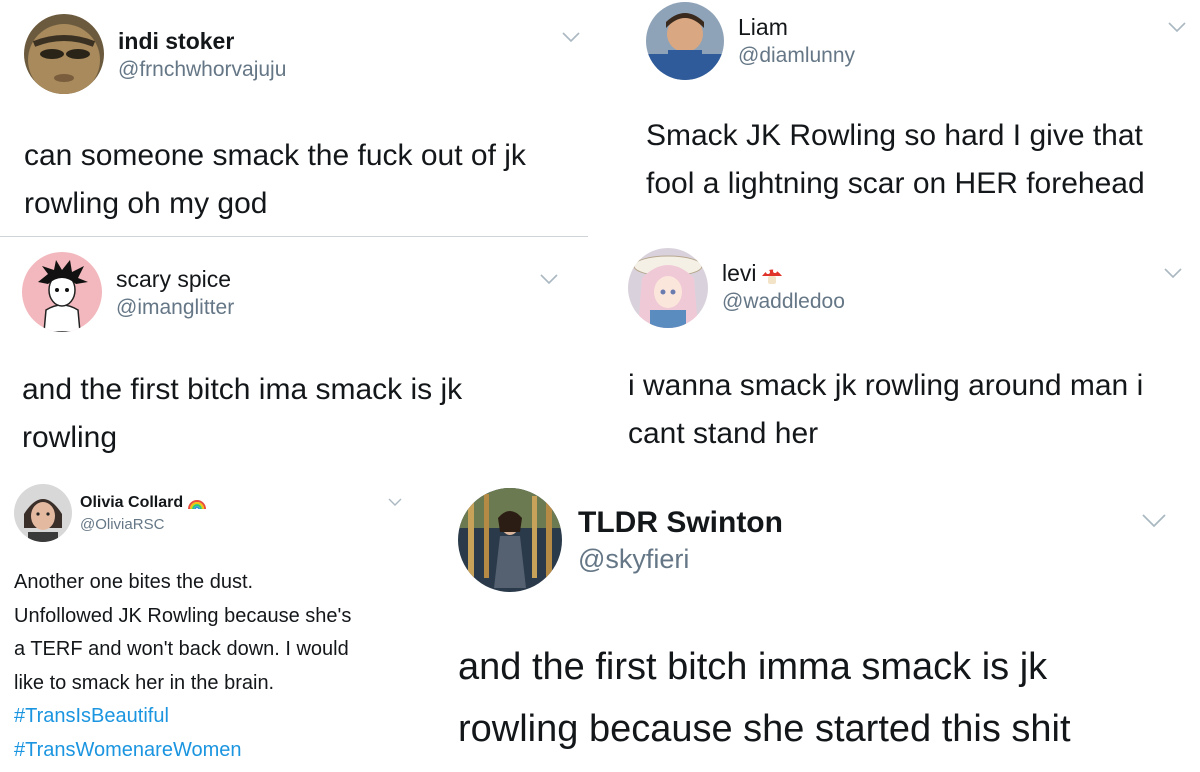 The height and width of the screenshot is (772, 1200). What do you see at coordinates (202, 70) in the screenshot?
I see `username: @frnchwhorvajuju` at bounding box center [202, 70].